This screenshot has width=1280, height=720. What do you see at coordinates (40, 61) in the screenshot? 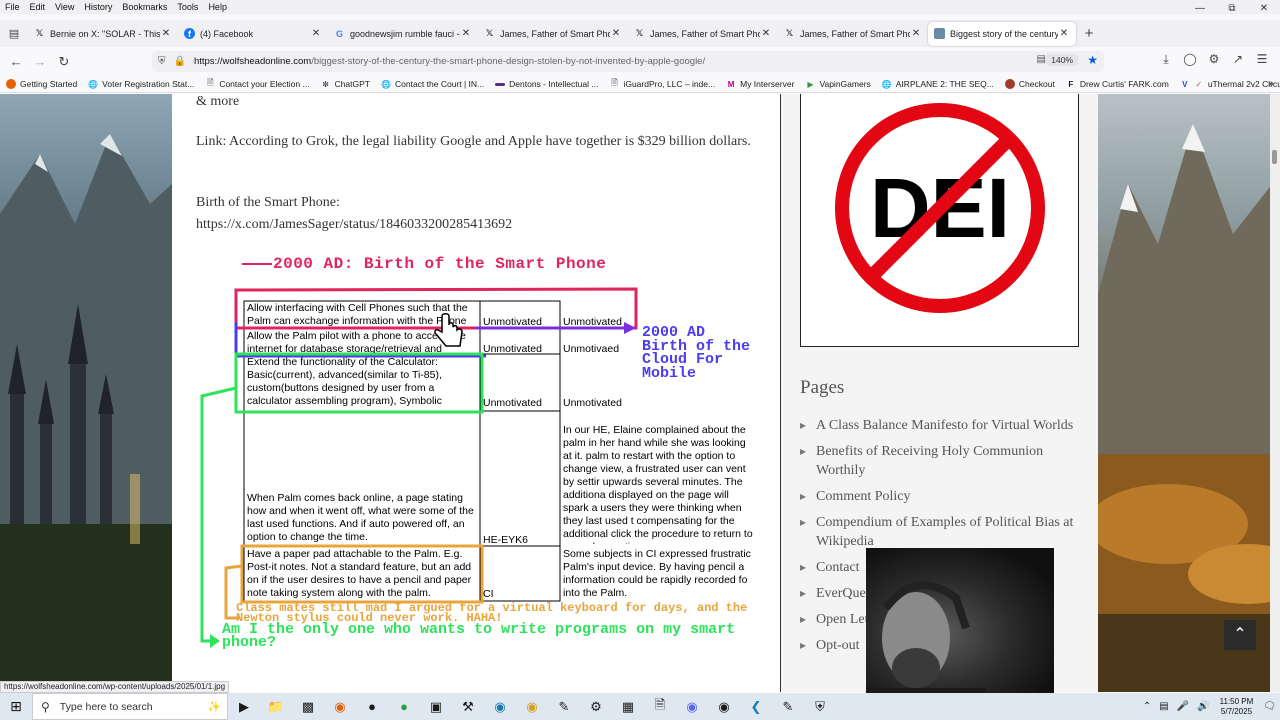
I see `forward-icon: →` at bounding box center [40, 61].